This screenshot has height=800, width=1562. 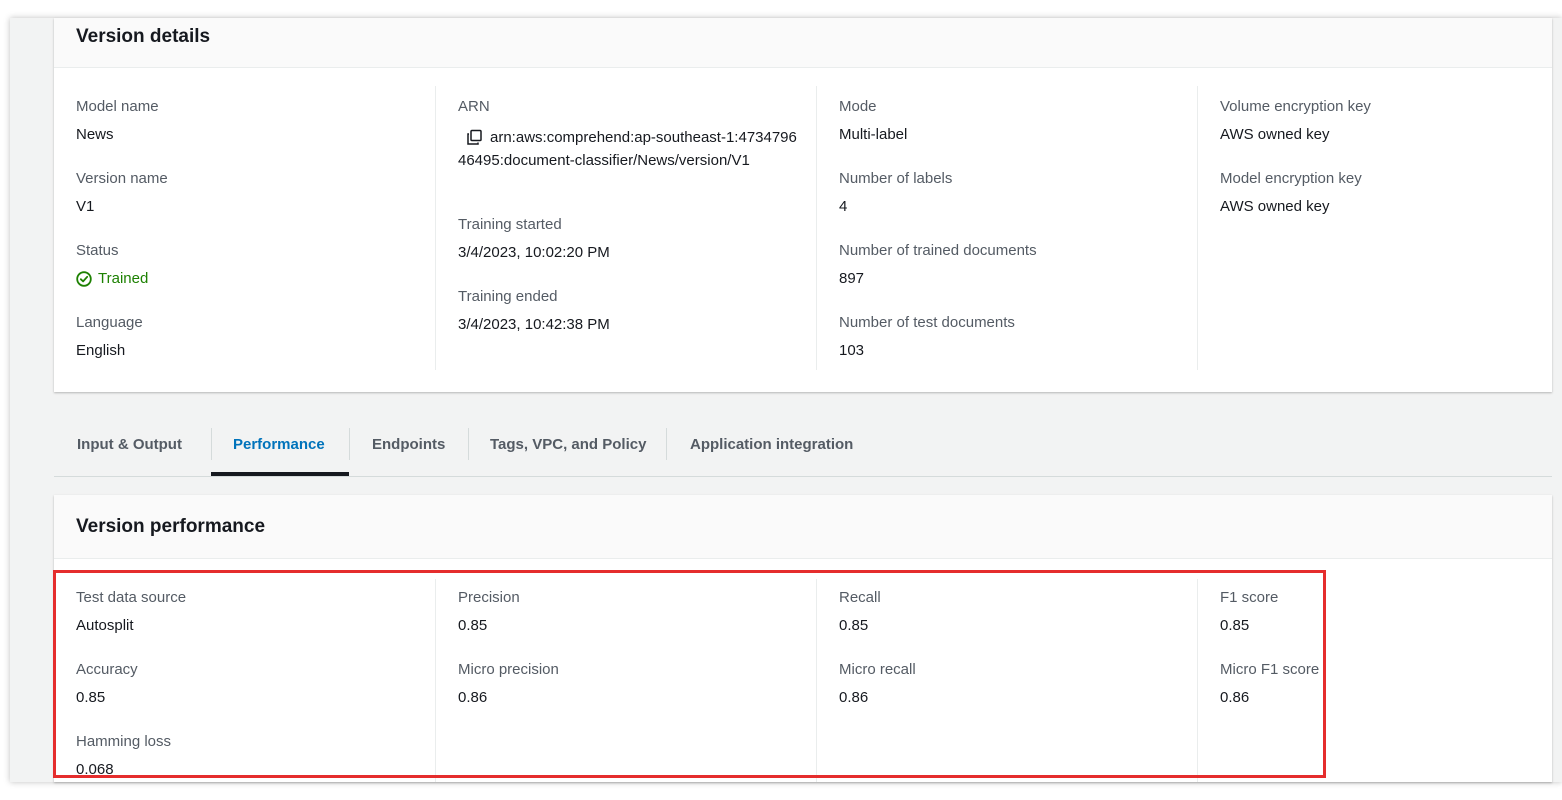 What do you see at coordinates (95, 769) in the screenshot?
I see `hamming-loss-value: 0.068` at bounding box center [95, 769].